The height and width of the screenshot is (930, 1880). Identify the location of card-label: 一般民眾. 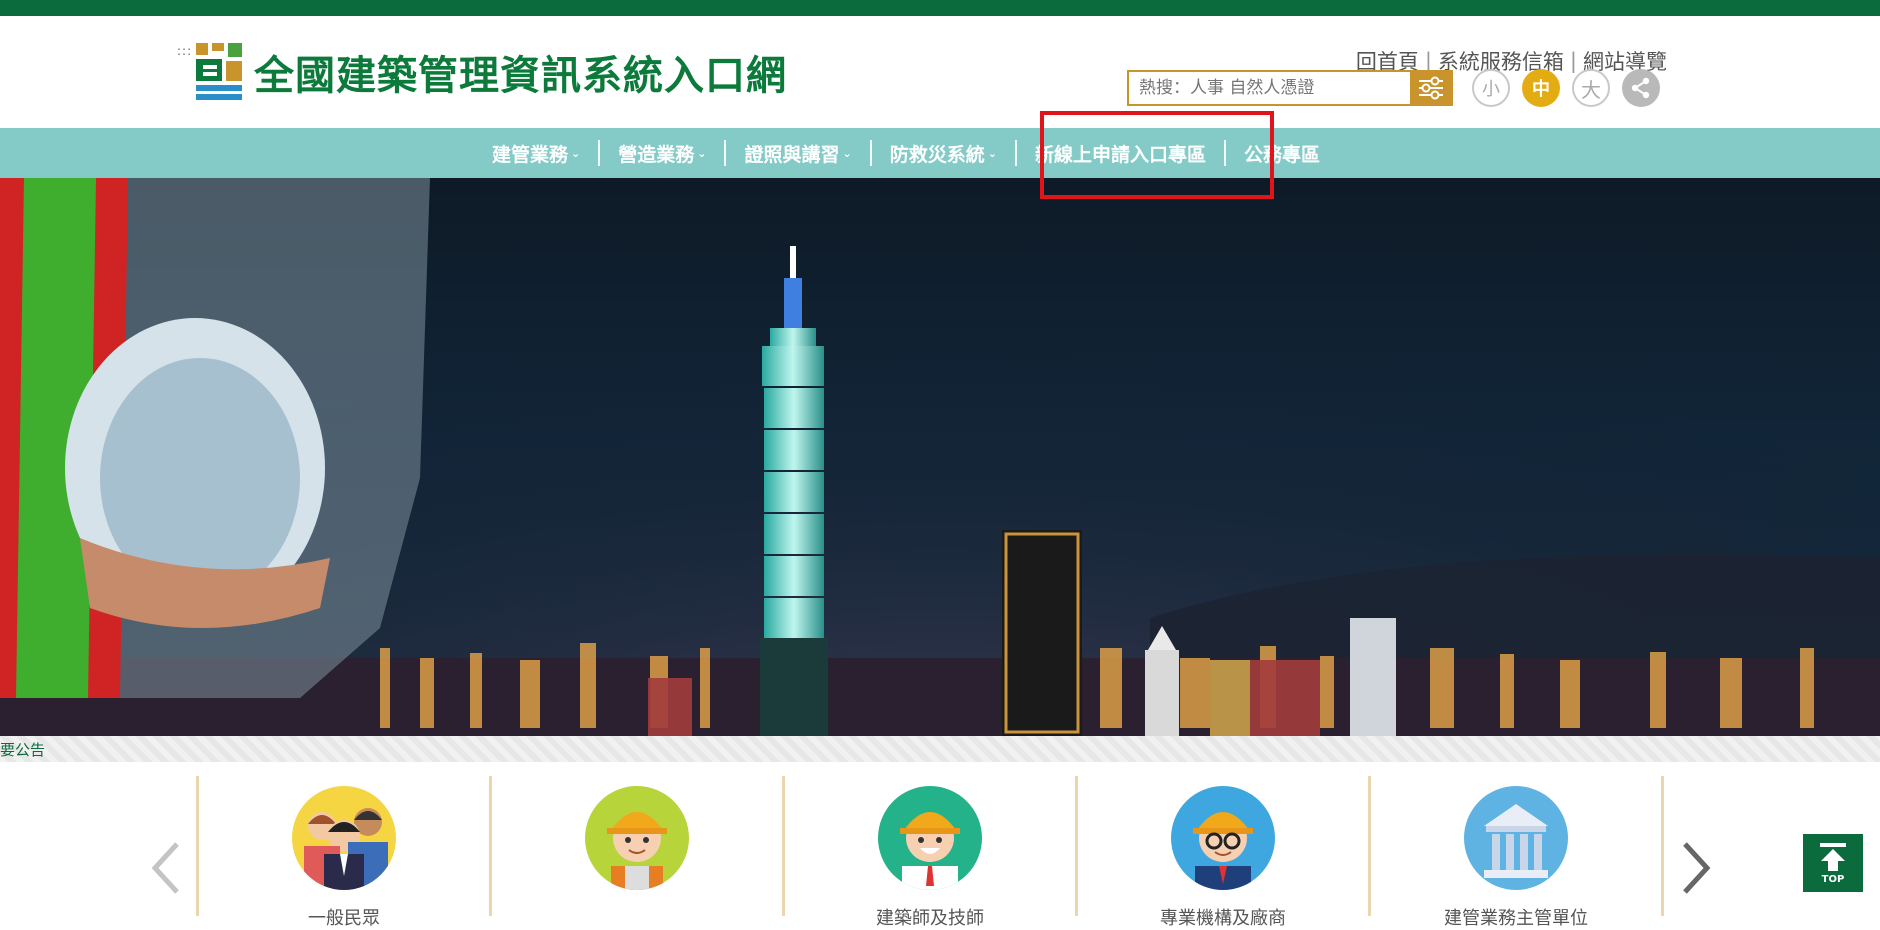
(344, 918).